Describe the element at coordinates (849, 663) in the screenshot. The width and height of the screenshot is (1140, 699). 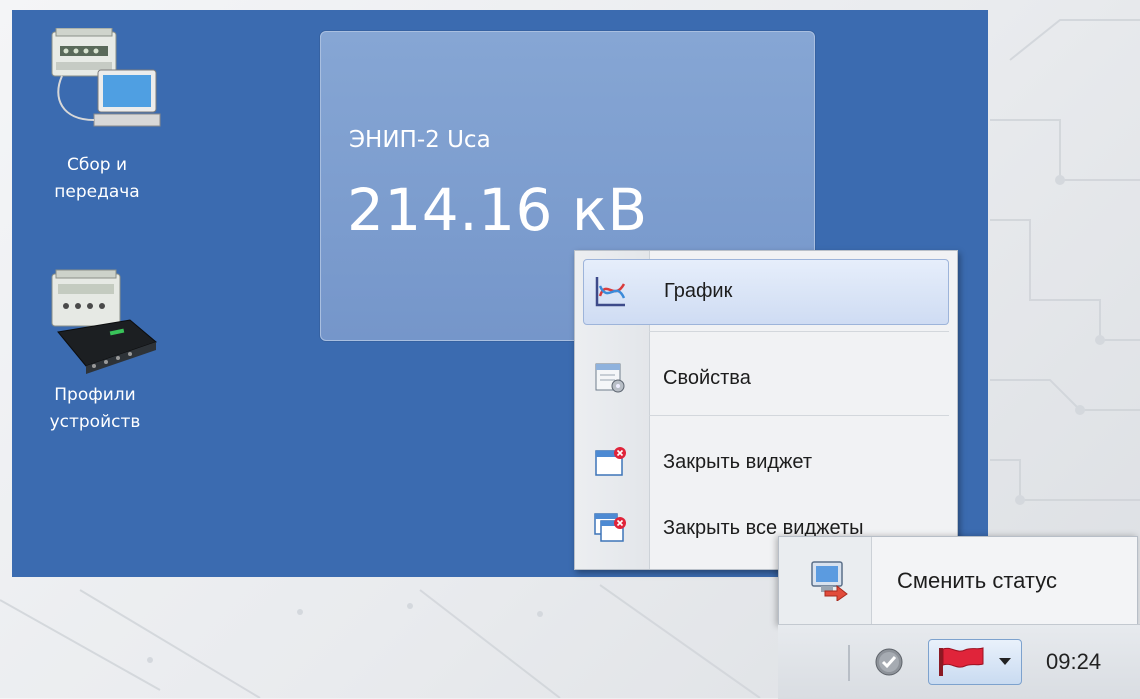
I see `tray-separator` at that location.